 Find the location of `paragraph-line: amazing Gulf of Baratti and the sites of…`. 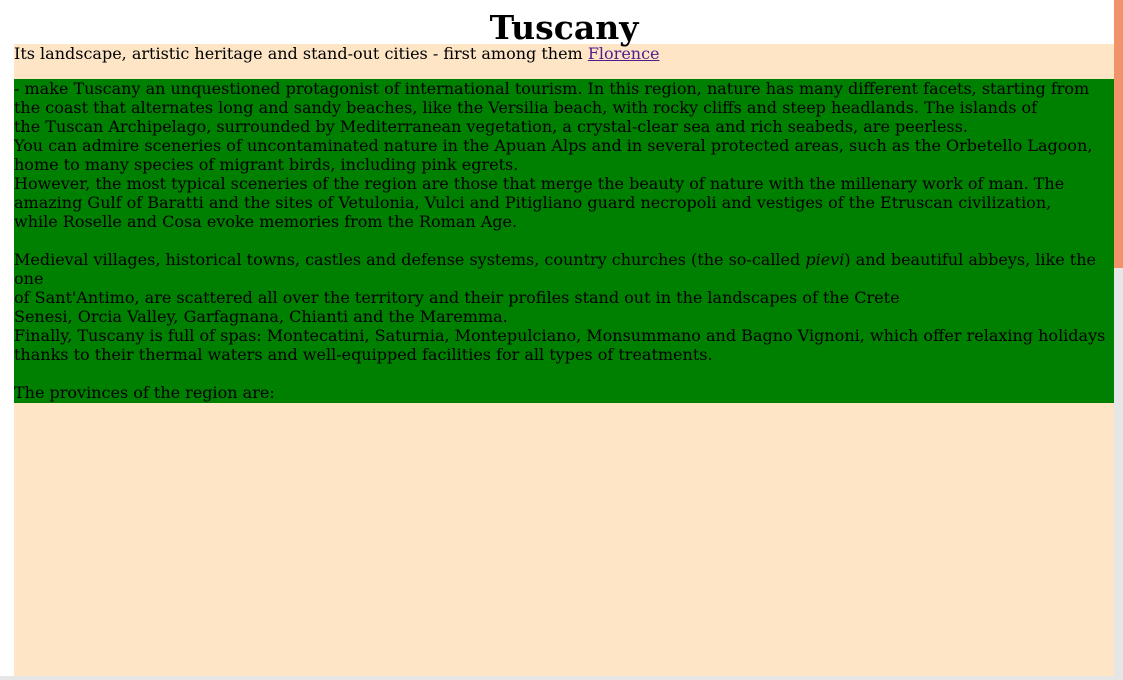

paragraph-line: amazing Gulf of Baratti and the sites of… is located at coordinates (533, 202).